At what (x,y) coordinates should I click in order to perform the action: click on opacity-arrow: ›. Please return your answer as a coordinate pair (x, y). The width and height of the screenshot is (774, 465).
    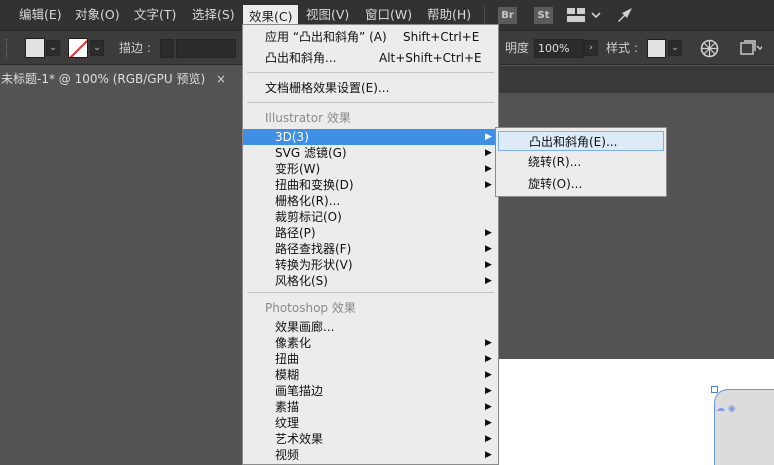
    Looking at the image, I should click on (591, 48).